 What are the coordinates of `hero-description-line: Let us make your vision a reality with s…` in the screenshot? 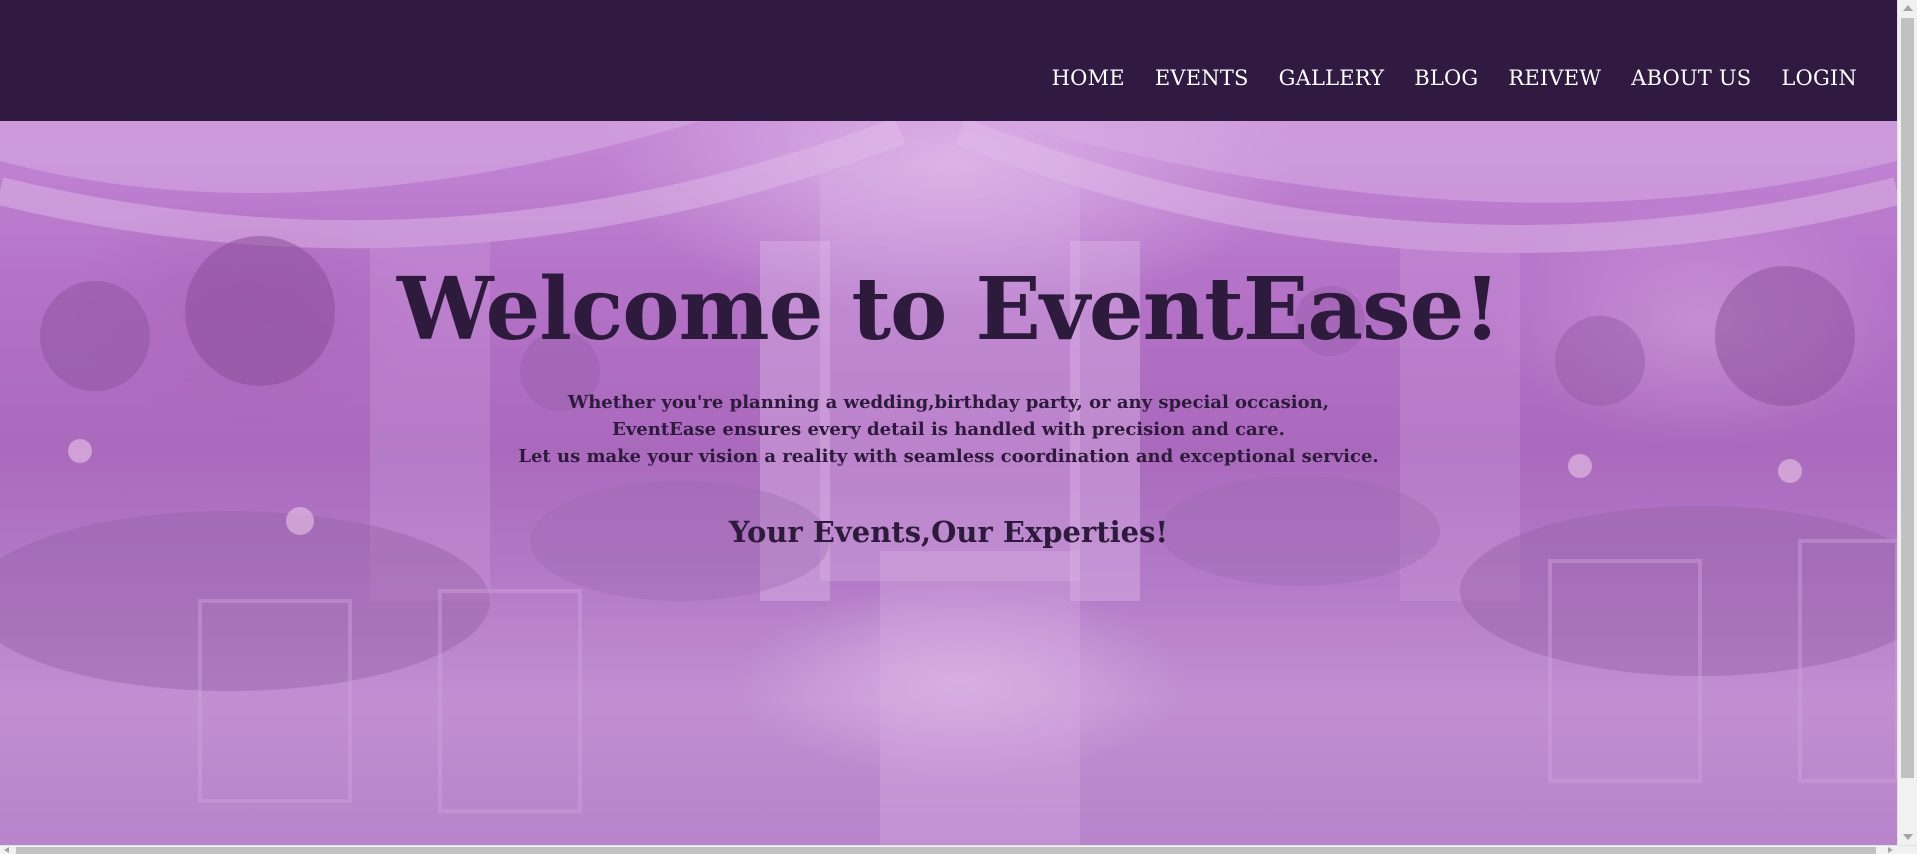 It's located at (948, 456).